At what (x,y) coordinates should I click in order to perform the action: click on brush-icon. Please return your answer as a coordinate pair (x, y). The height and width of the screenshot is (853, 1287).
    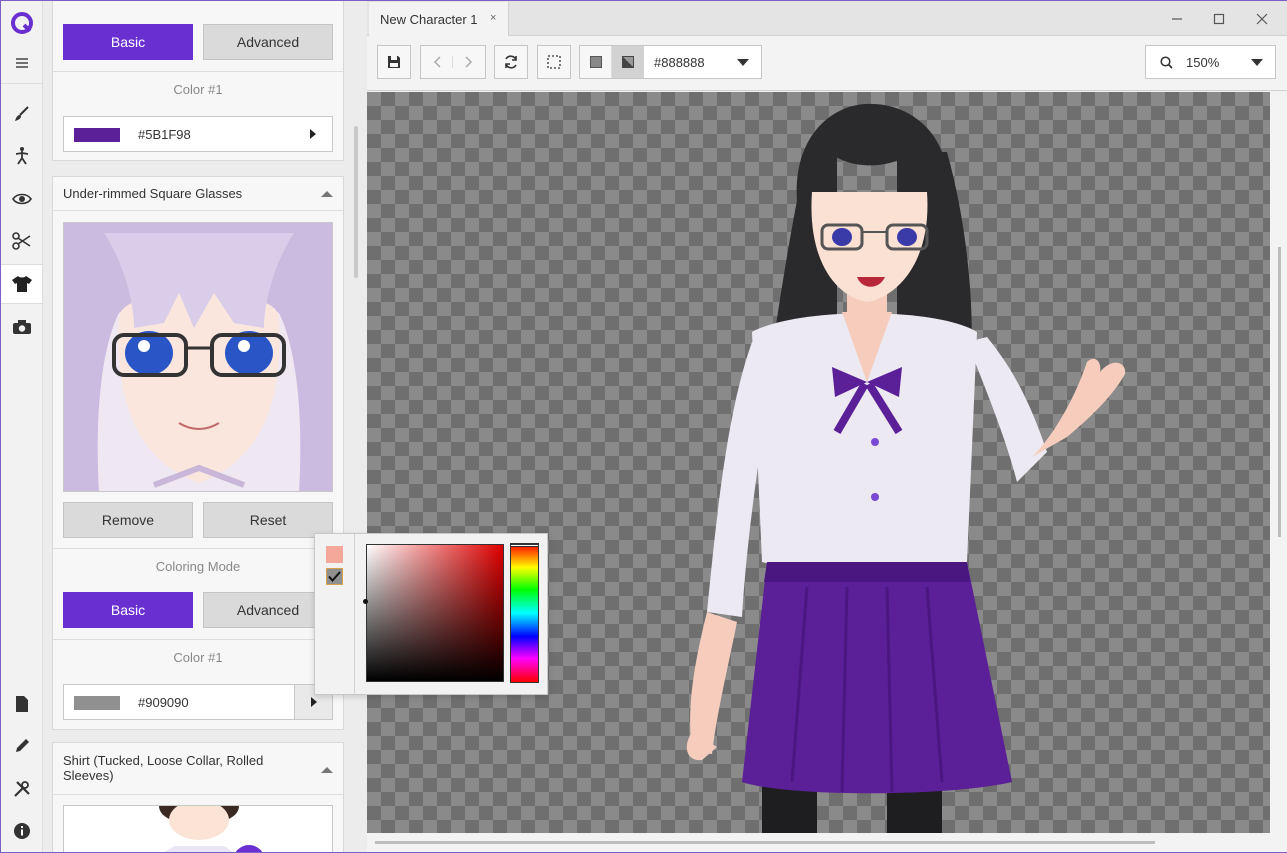
    Looking at the image, I should click on (21, 114).